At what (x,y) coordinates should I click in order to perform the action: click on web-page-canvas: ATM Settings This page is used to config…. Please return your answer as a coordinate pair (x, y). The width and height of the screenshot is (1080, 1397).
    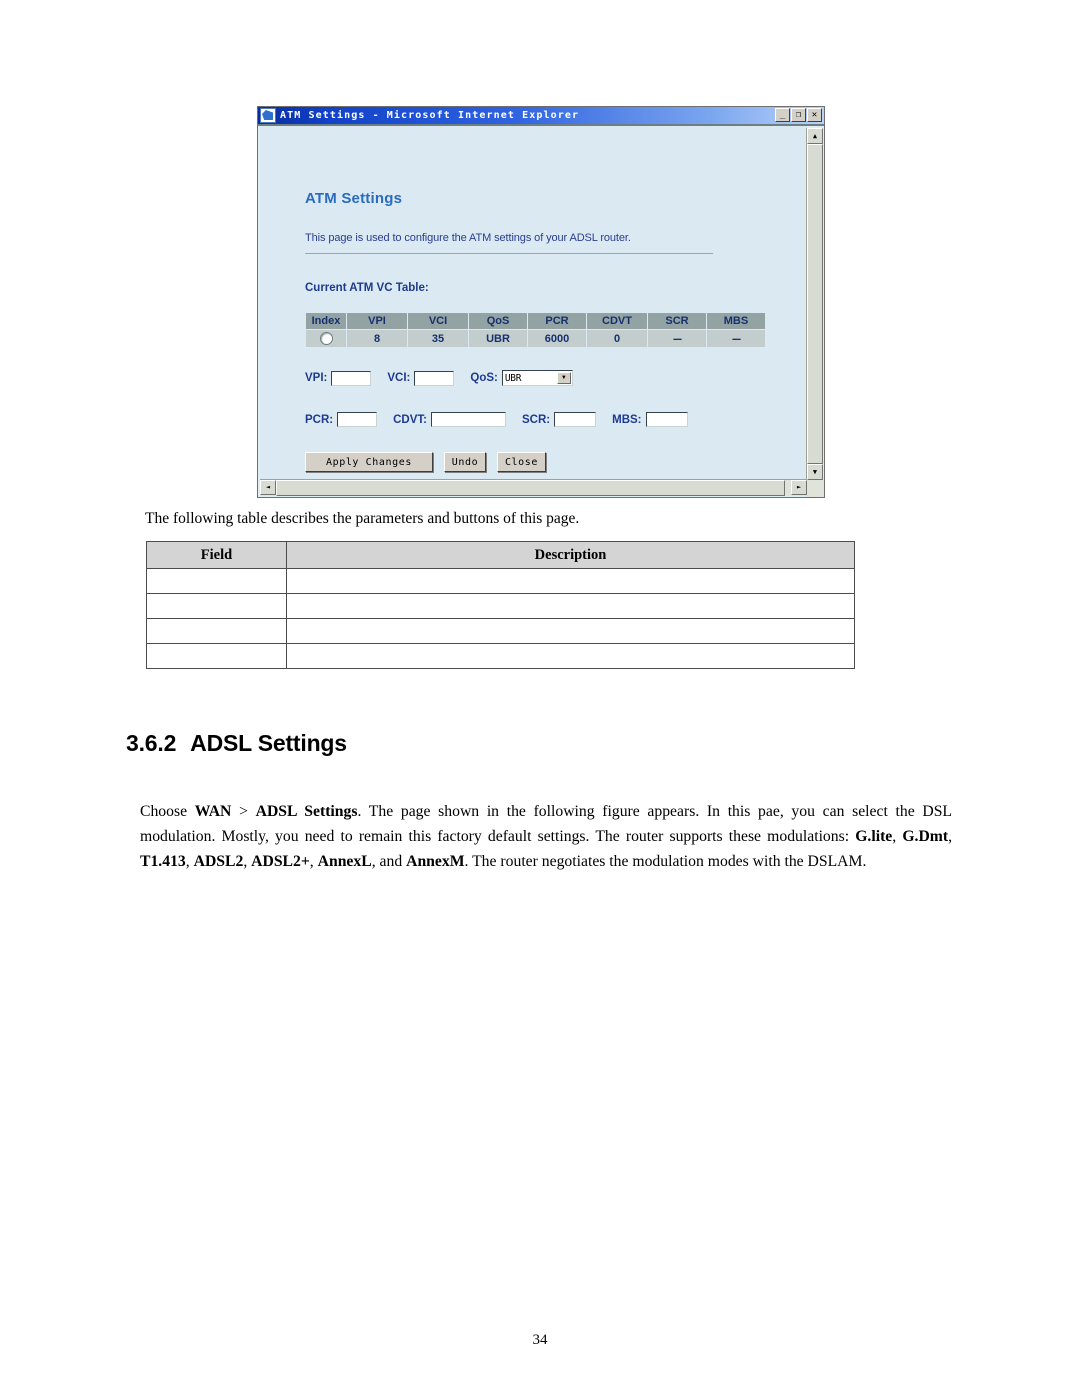
    Looking at the image, I should click on (533, 303).